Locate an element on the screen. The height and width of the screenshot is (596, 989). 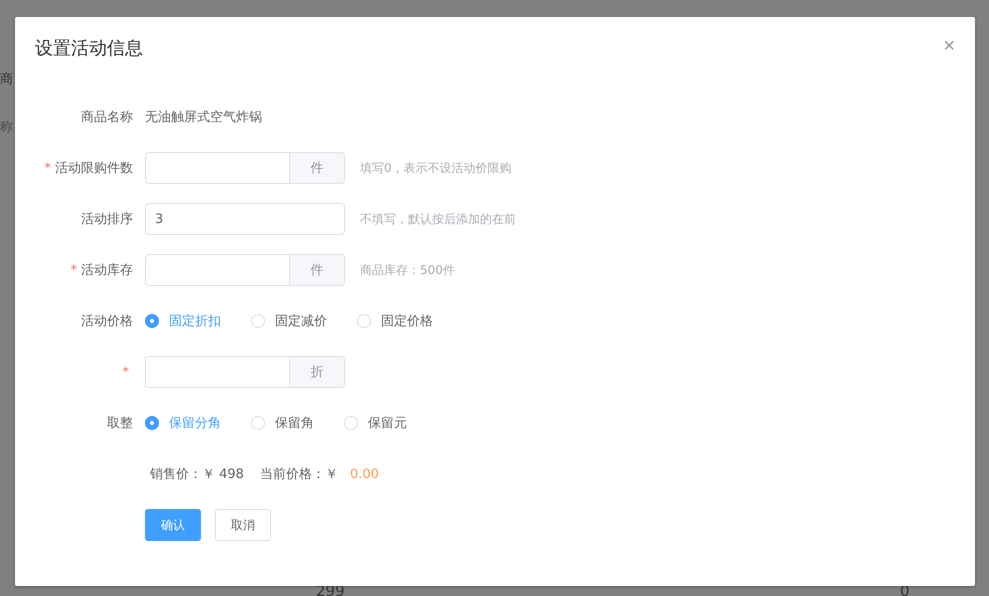
radio-label: 固定价格 is located at coordinates (407, 321).